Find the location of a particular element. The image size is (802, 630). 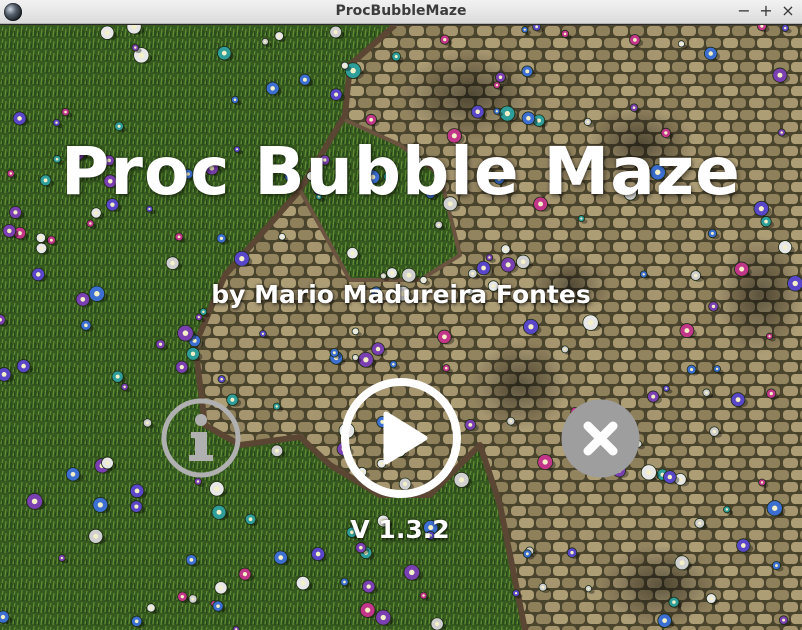

info-icon is located at coordinates (201, 438).